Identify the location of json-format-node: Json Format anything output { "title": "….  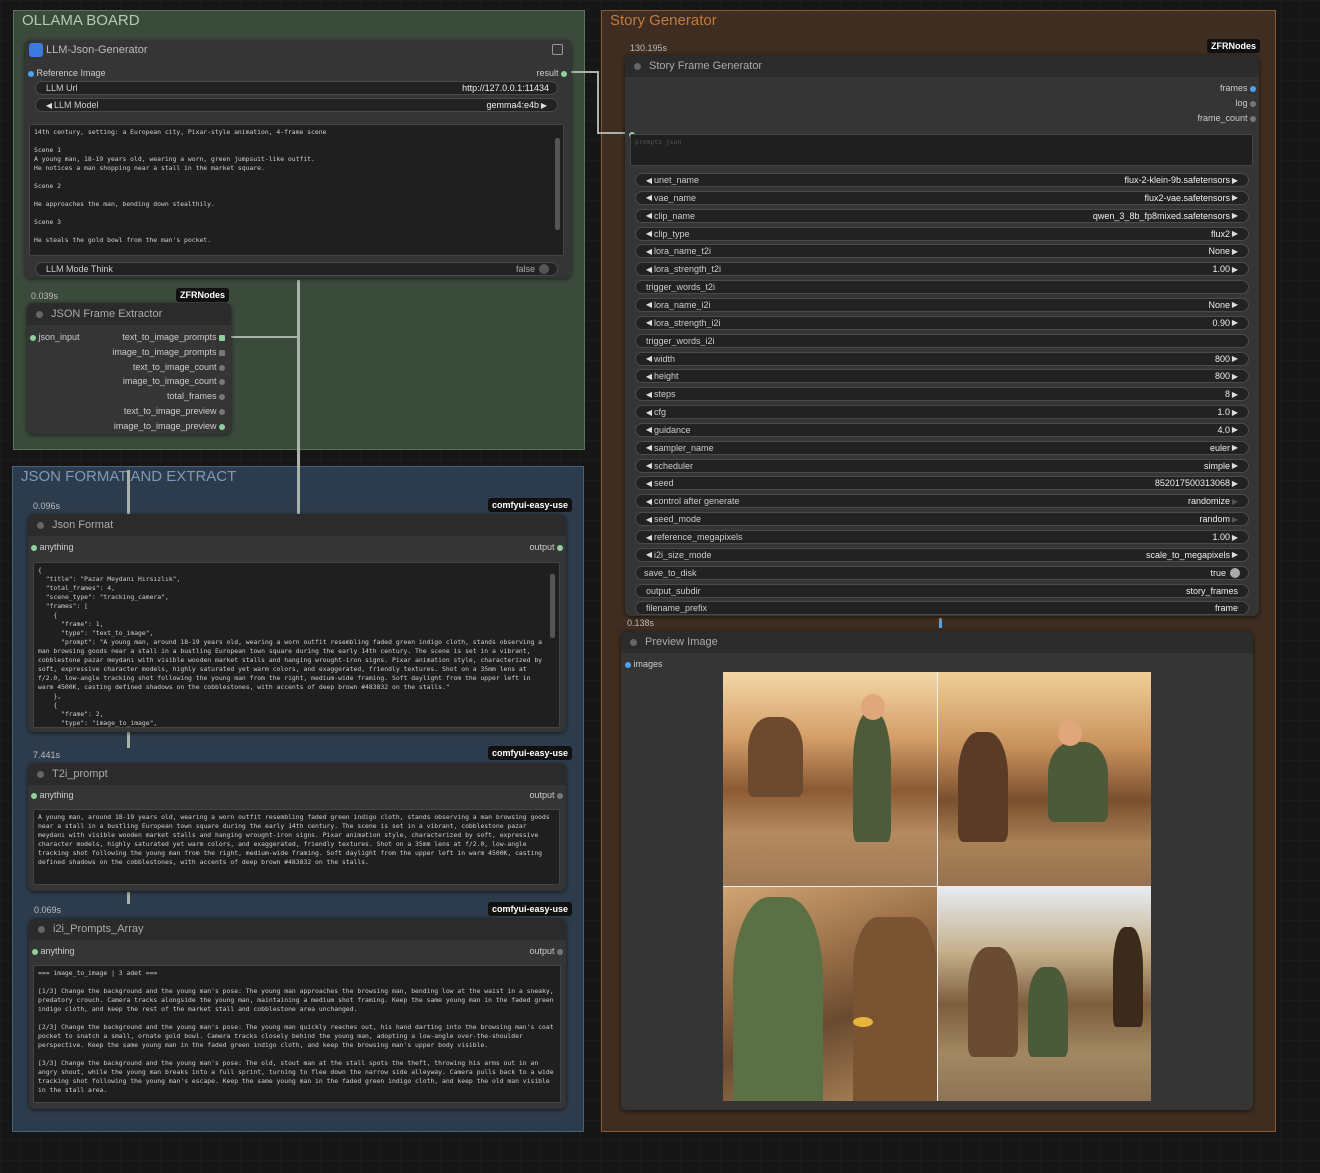
(297, 623).